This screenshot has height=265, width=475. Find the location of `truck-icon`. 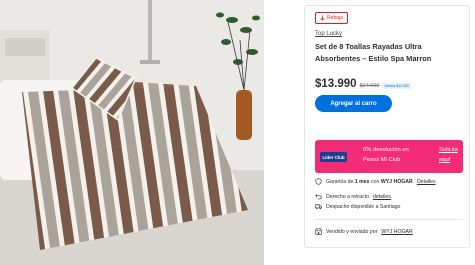

truck-icon is located at coordinates (318, 207).